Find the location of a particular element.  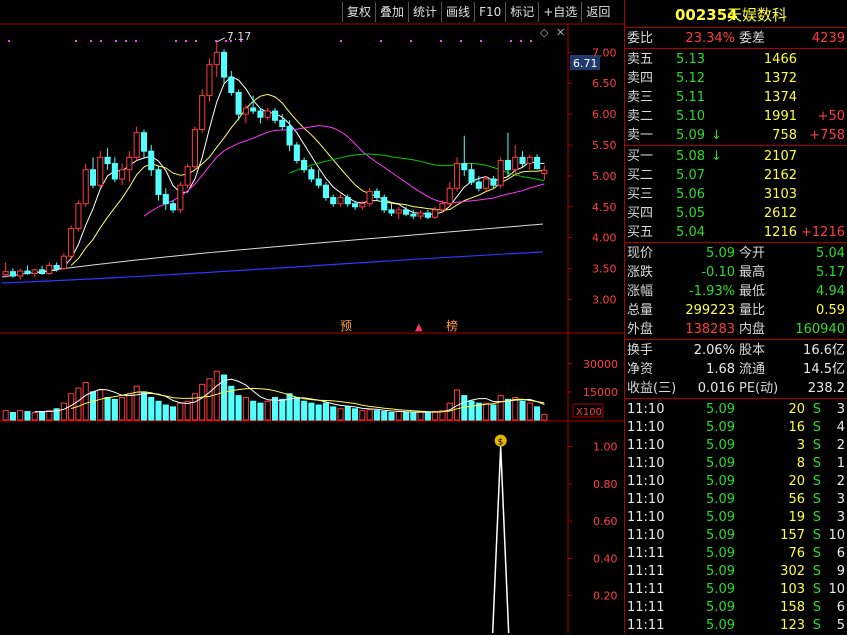

weibi-value: 23.34% is located at coordinates (710, 38).